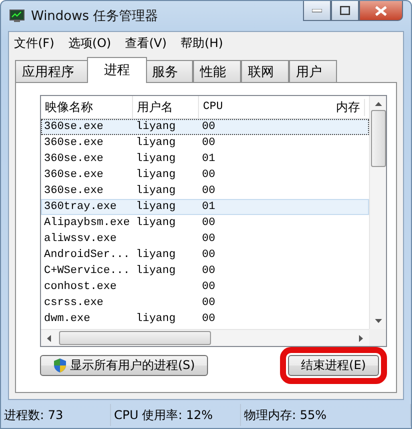  Describe the element at coordinates (377, 212) in the screenshot. I see `vertical-scrollbar` at that location.